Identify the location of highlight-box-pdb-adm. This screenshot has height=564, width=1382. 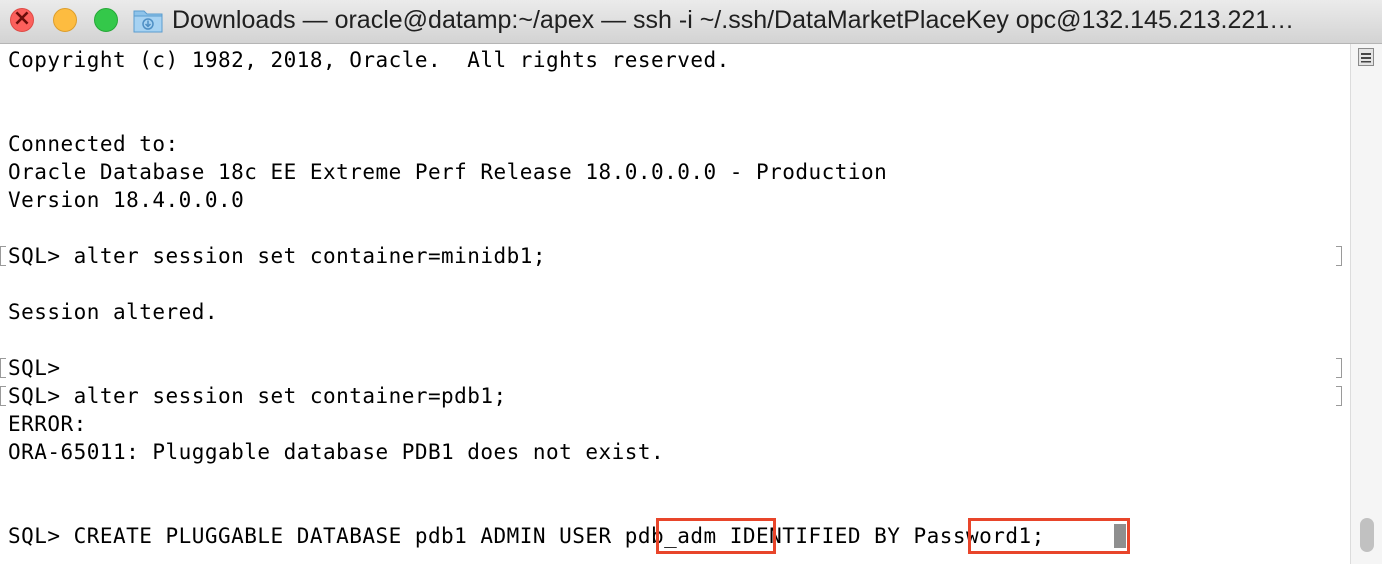
(716, 536).